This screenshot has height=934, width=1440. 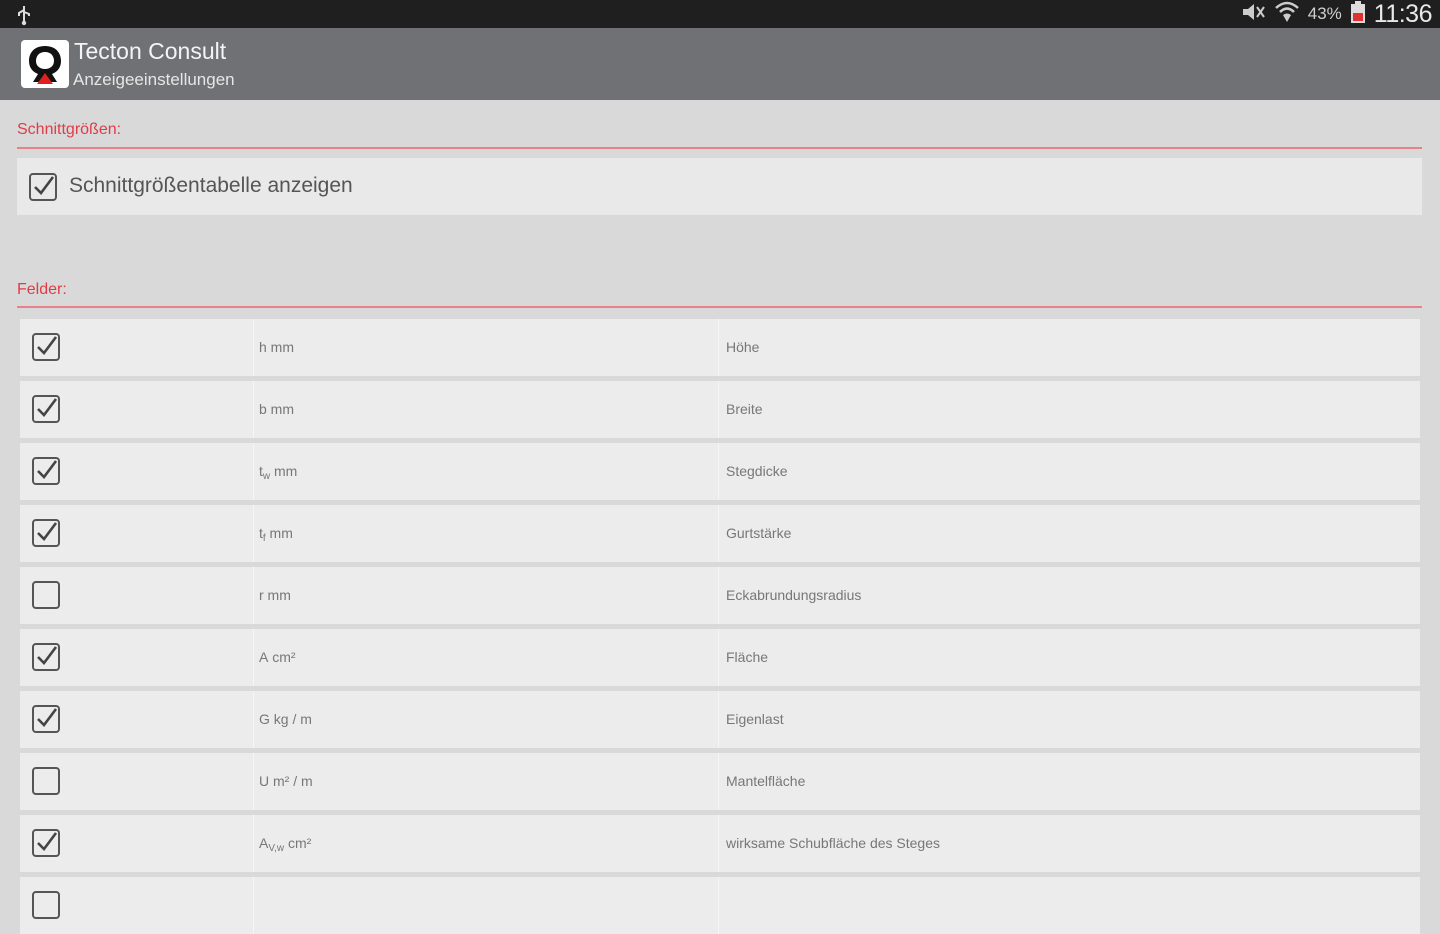 I want to click on field-description: Eigenlast, so click(x=755, y=719).